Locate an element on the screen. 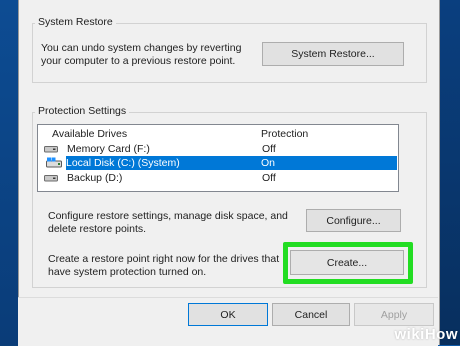 The height and width of the screenshot is (346, 460). create-description-line2: have system protection turned on. is located at coordinates (127, 272).